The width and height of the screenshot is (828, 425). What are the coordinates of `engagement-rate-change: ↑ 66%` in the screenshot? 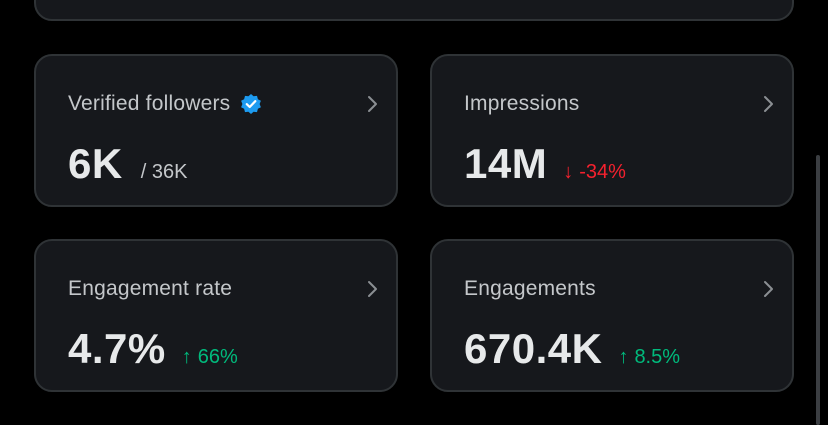 It's located at (210, 357).